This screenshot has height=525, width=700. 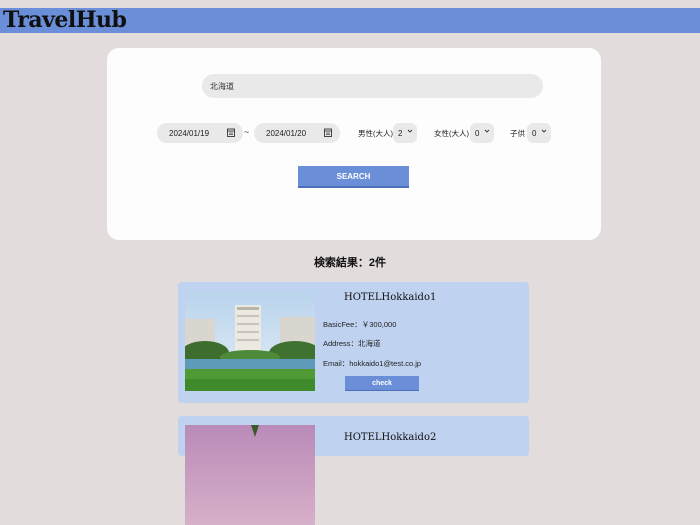 What do you see at coordinates (477, 133) in the screenshot?
I see `female-adults-value: 0` at bounding box center [477, 133].